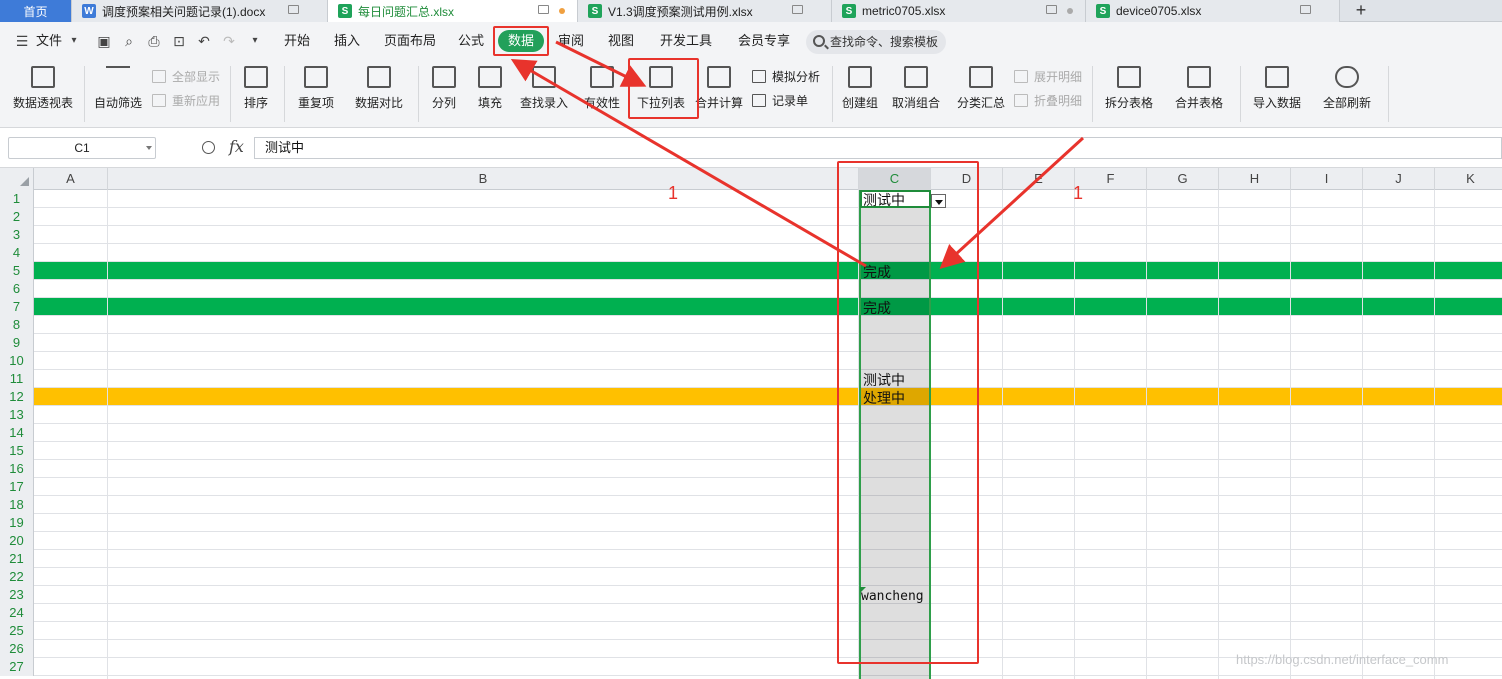 The height and width of the screenshot is (679, 1502). Describe the element at coordinates (916, 93) in the screenshot. I see `ungroup-button: 取消组合` at that location.